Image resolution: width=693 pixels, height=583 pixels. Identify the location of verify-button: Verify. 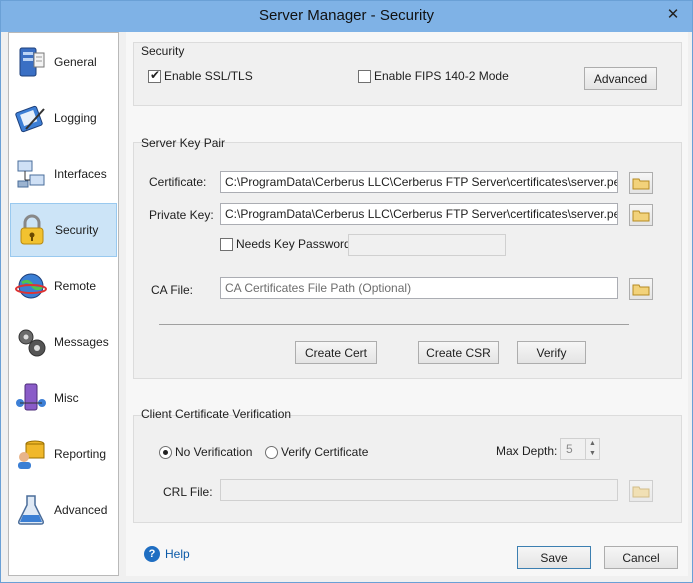
(551, 352).